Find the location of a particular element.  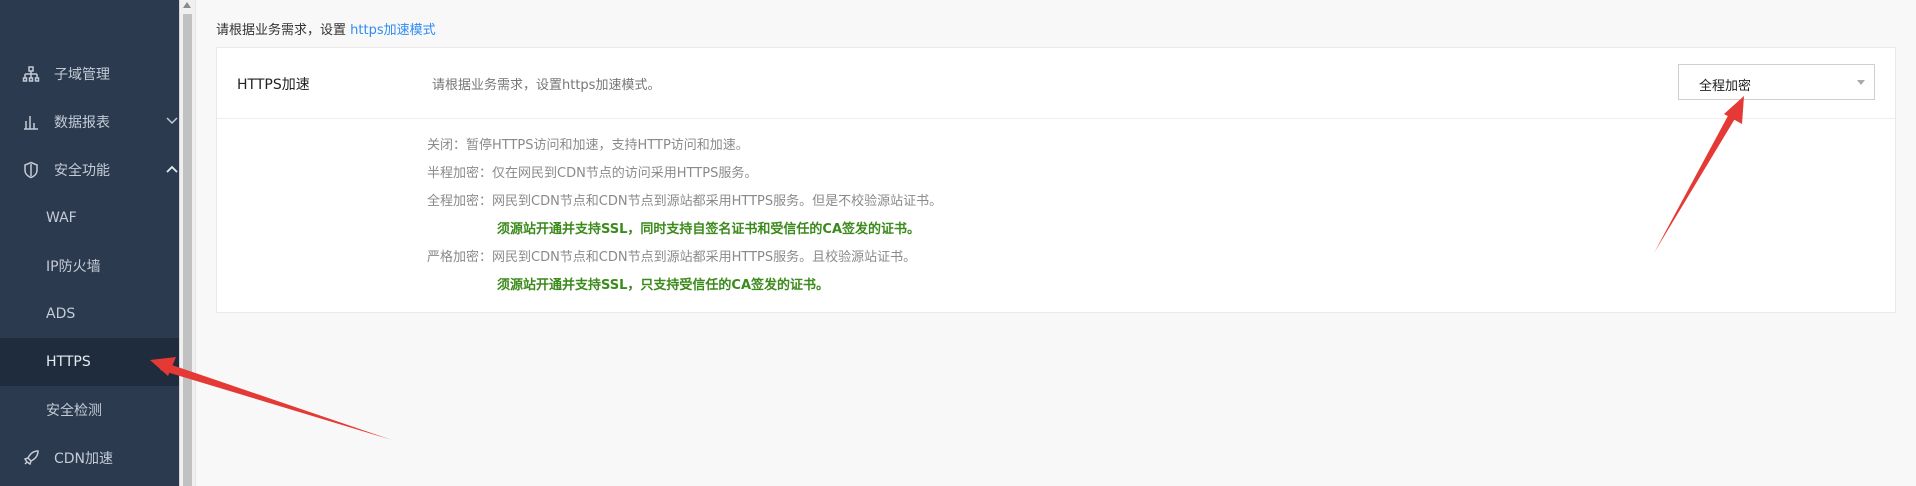

scrollbar-thumb is located at coordinates (187, 250).